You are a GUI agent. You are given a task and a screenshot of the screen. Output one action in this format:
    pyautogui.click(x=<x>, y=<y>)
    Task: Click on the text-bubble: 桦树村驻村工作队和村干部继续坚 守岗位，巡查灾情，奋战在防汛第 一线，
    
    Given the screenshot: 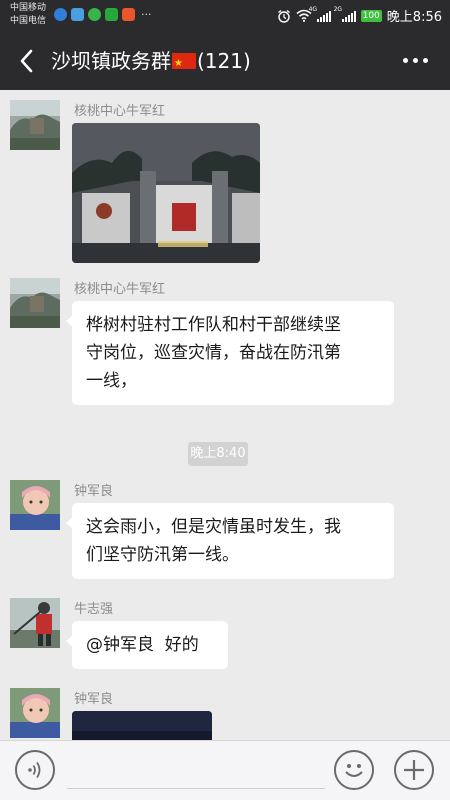 What is the action you would take?
    pyautogui.click(x=230, y=353)
    